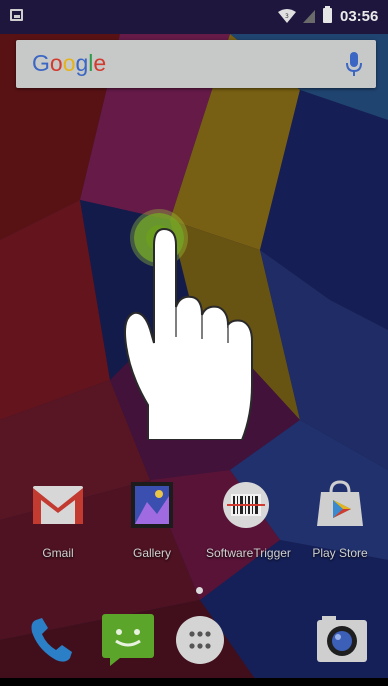 This screenshot has height=686, width=388. Describe the element at coordinates (151, 553) in the screenshot. I see `app-label: Gallery` at that location.